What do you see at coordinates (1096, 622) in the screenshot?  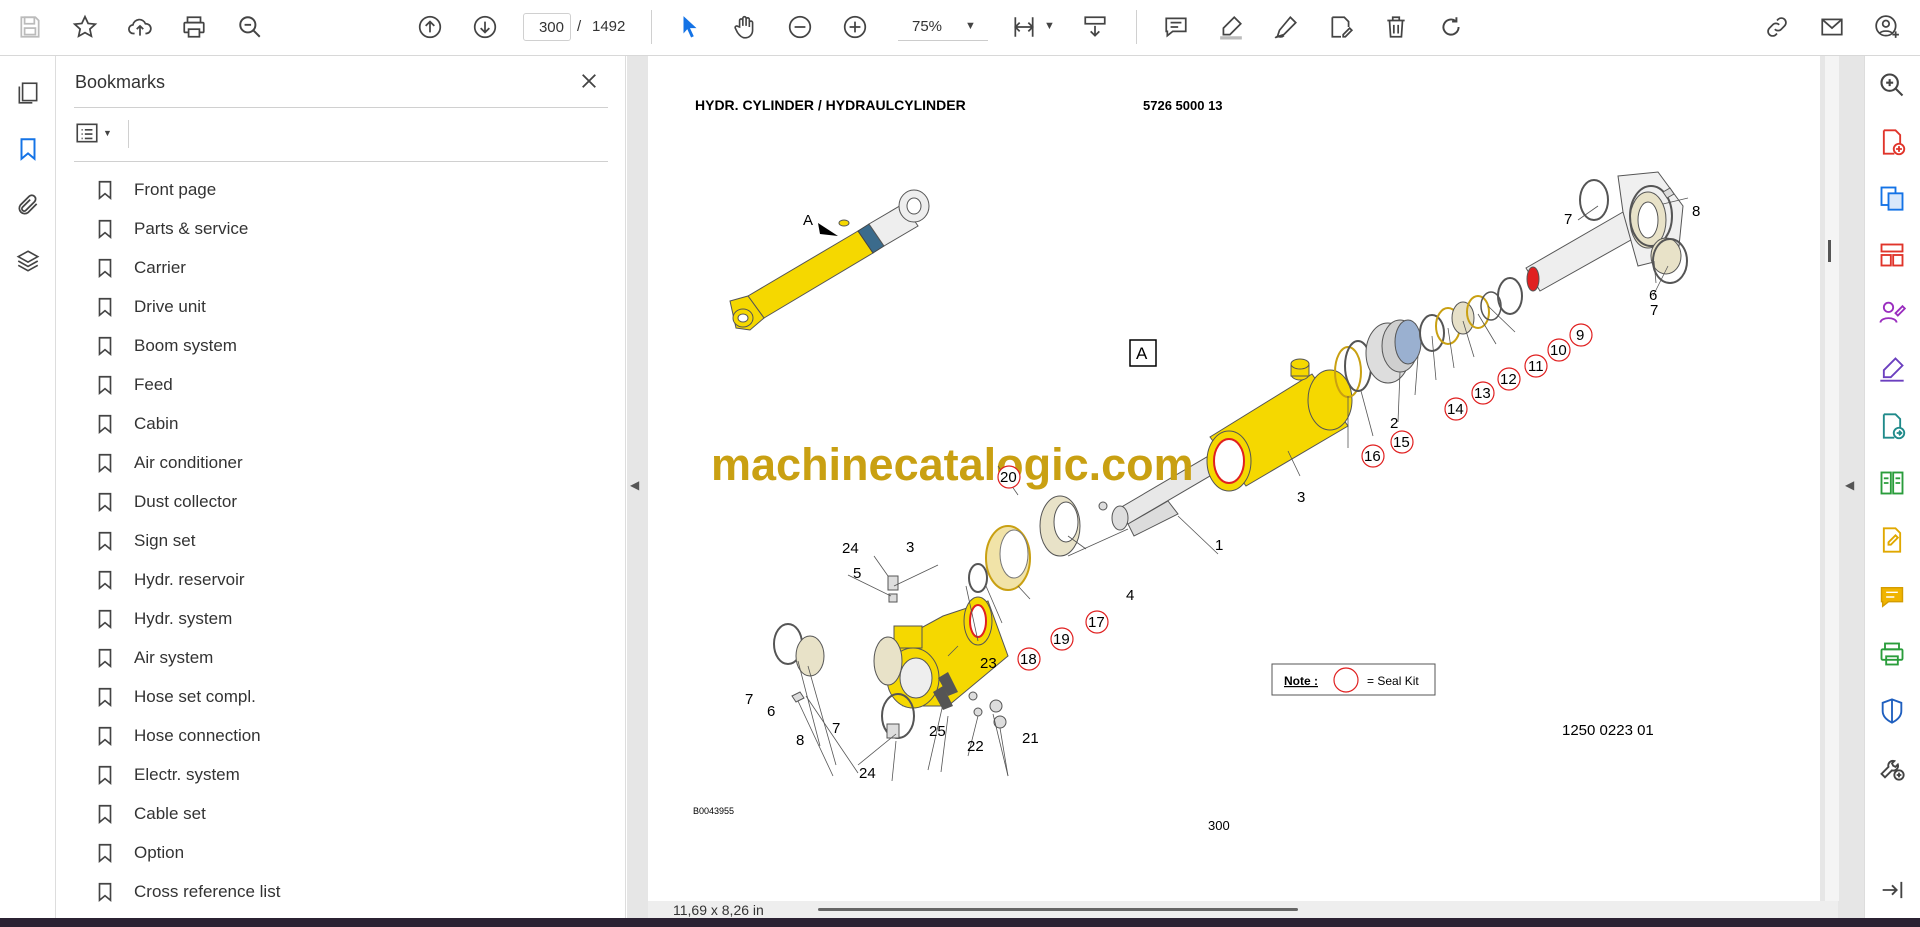 I see `callout: 17` at bounding box center [1096, 622].